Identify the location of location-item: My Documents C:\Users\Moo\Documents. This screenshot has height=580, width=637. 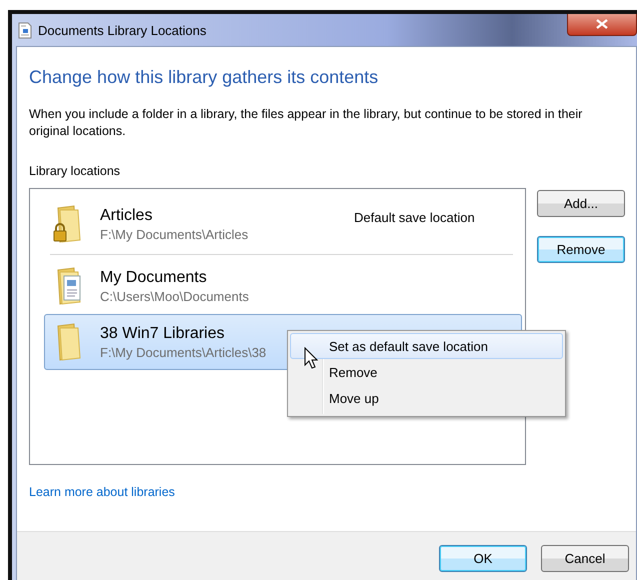
(279, 286).